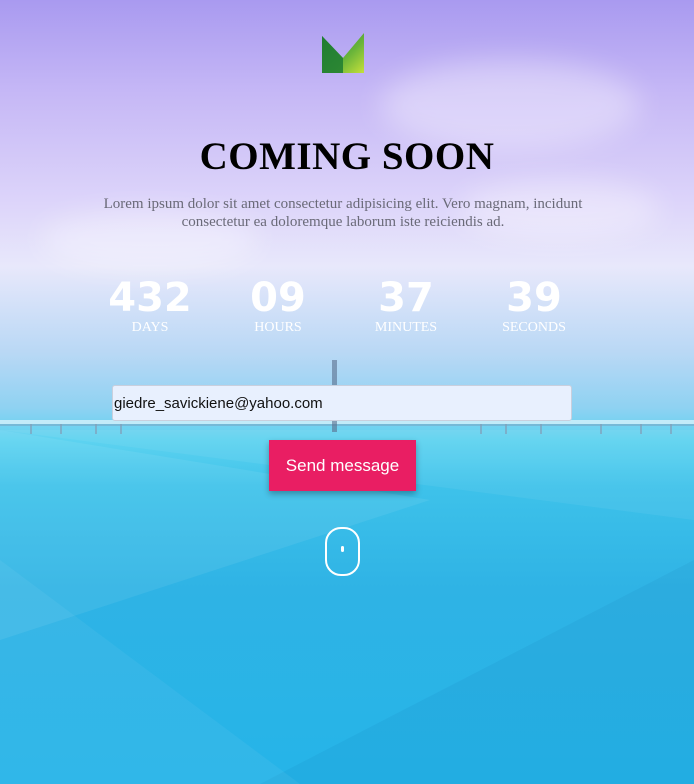 The image size is (694, 784). I want to click on page-title: COMING SOON, so click(347, 156).